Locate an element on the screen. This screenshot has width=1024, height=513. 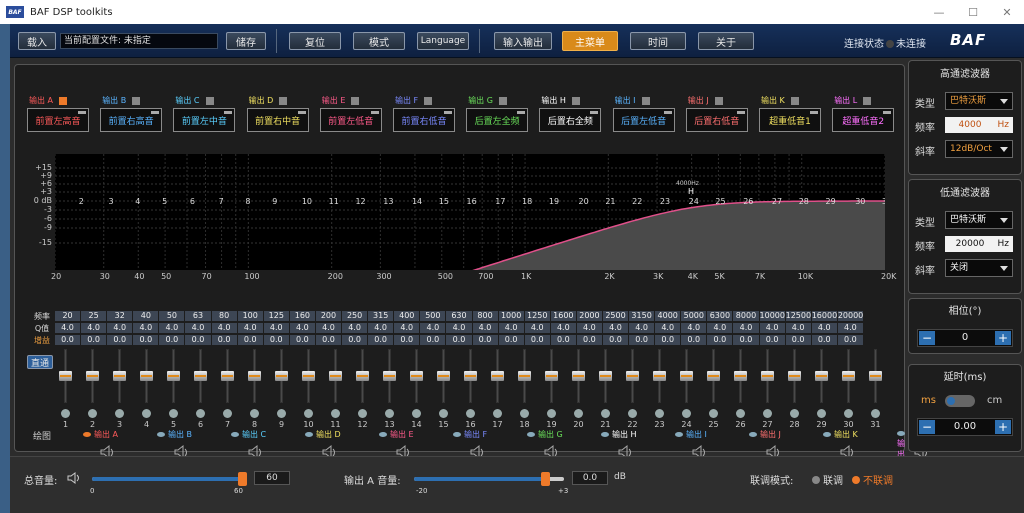
time-button: 时间 is located at coordinates (658, 41).